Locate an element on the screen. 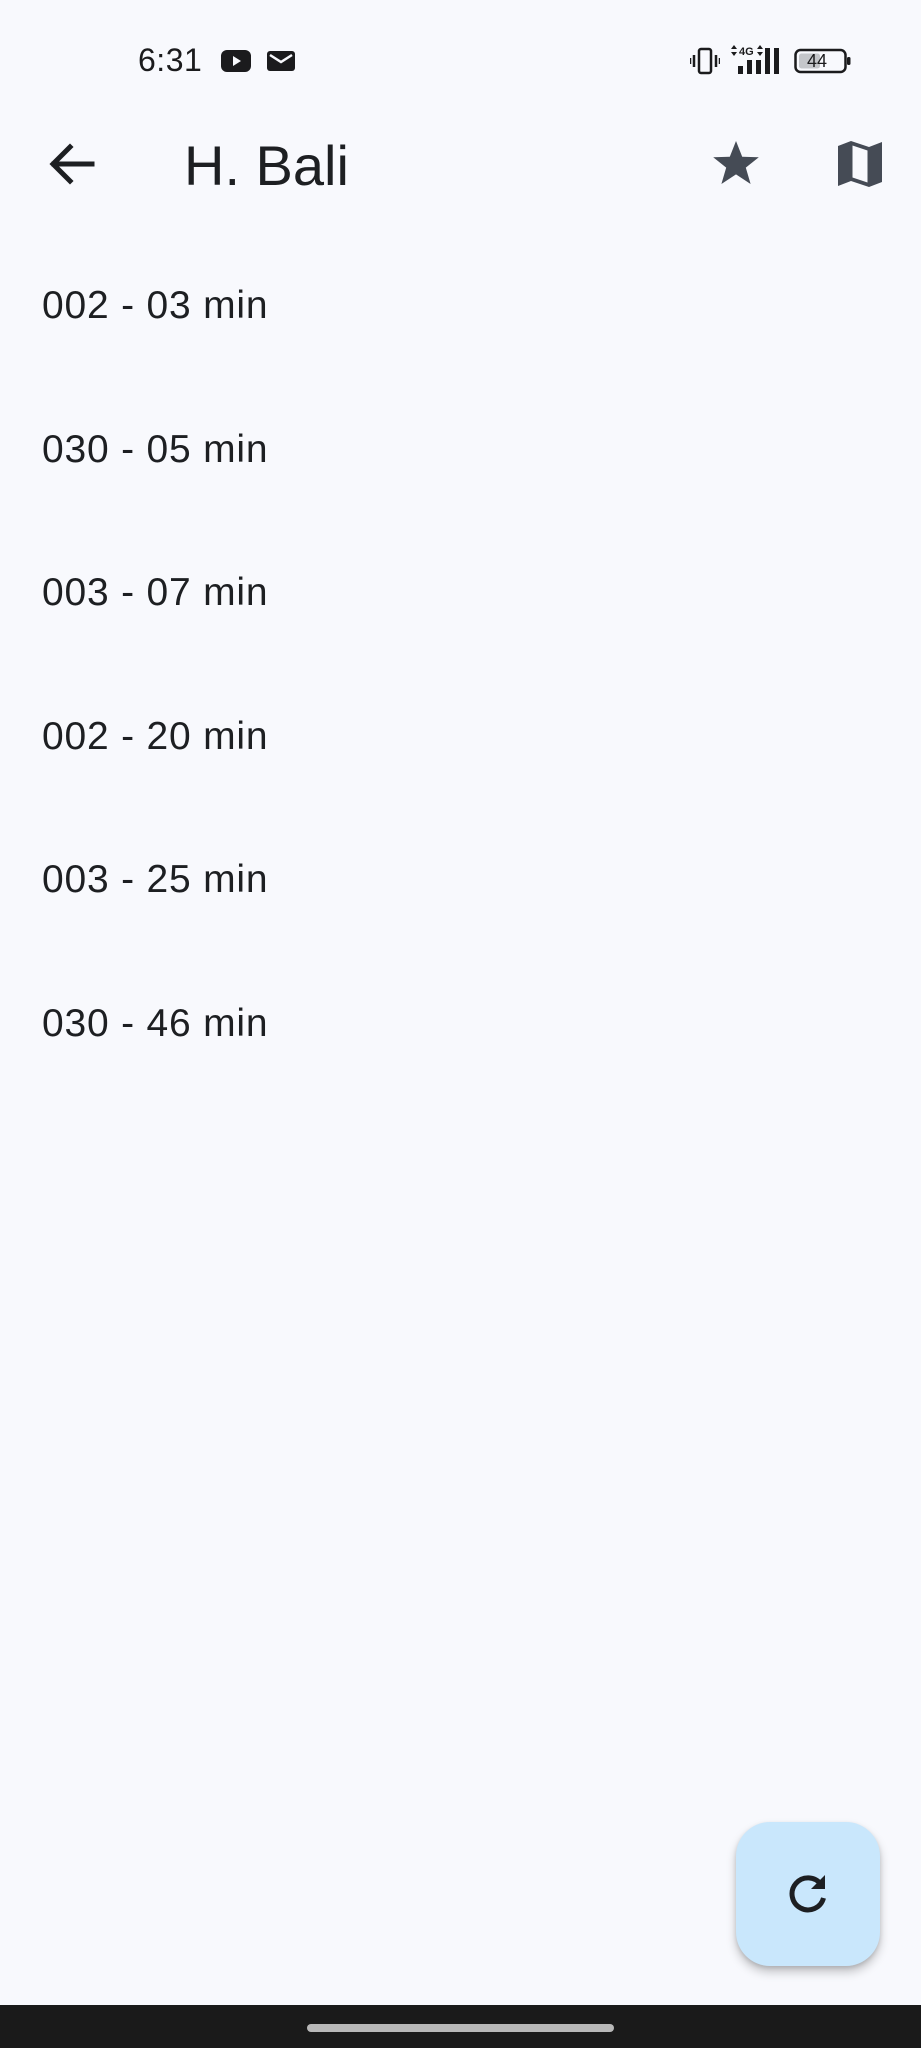 The image size is (921, 2048). map-button is located at coordinates (860, 164).